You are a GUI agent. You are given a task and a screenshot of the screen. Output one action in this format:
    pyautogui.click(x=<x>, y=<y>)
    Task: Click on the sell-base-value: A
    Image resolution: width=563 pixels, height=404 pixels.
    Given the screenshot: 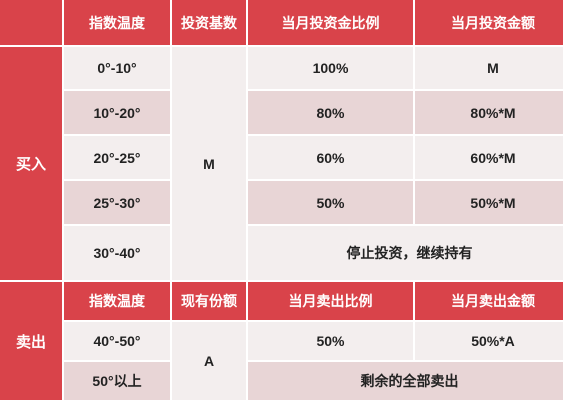 What is the action you would take?
    pyautogui.click(x=209, y=361)
    